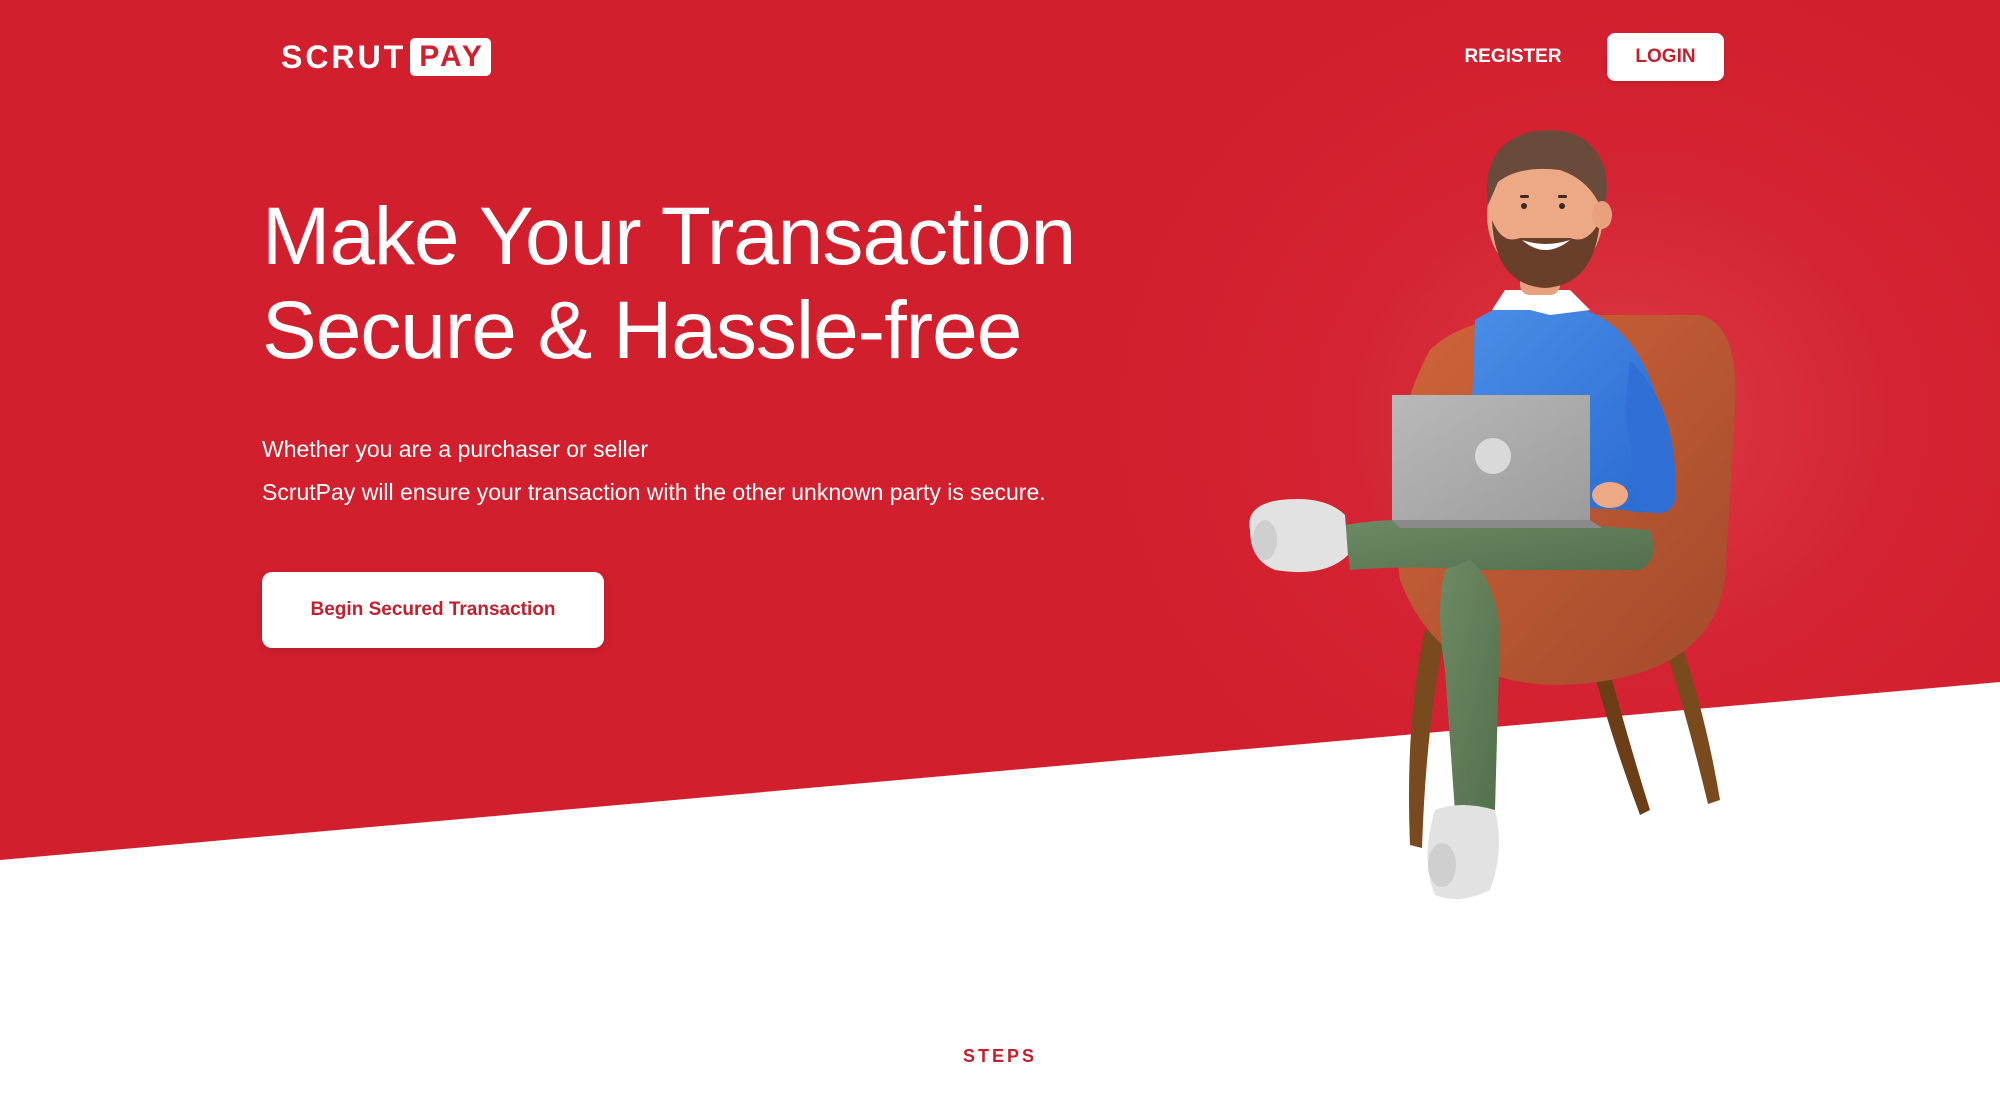  I want to click on register-link: REGISTER, so click(1513, 57).